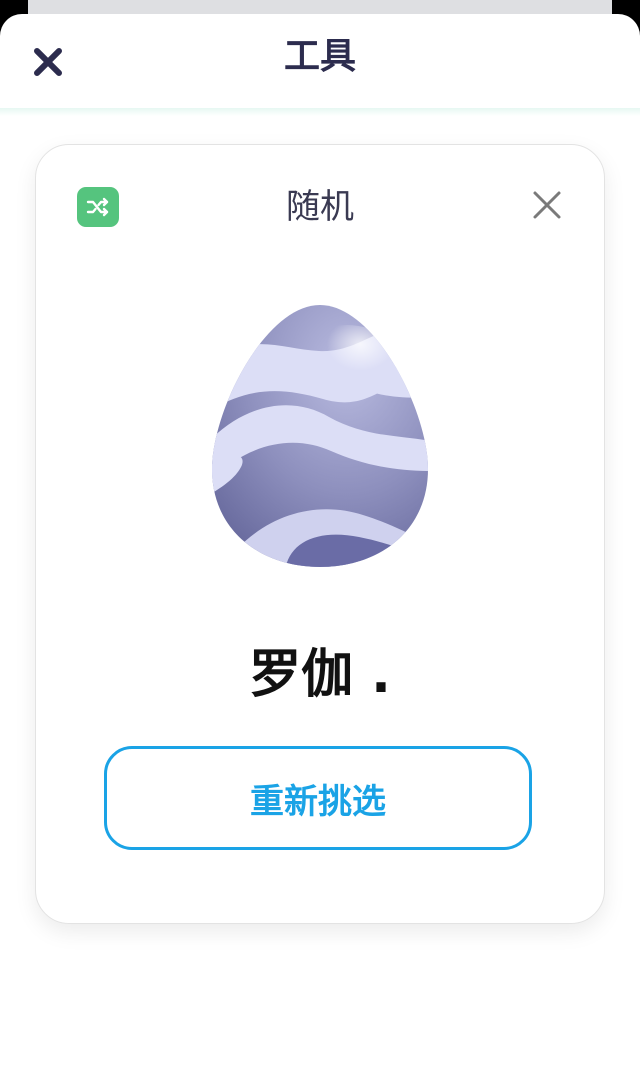  Describe the element at coordinates (320, 207) in the screenshot. I see `card-title: 随机` at that location.